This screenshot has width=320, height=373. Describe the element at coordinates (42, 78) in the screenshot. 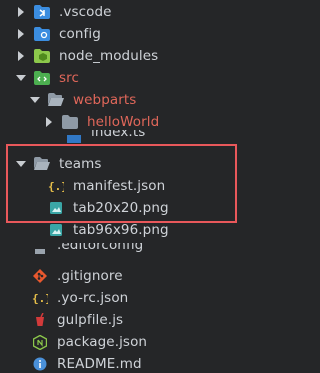

I see `src-folder-icon` at that location.